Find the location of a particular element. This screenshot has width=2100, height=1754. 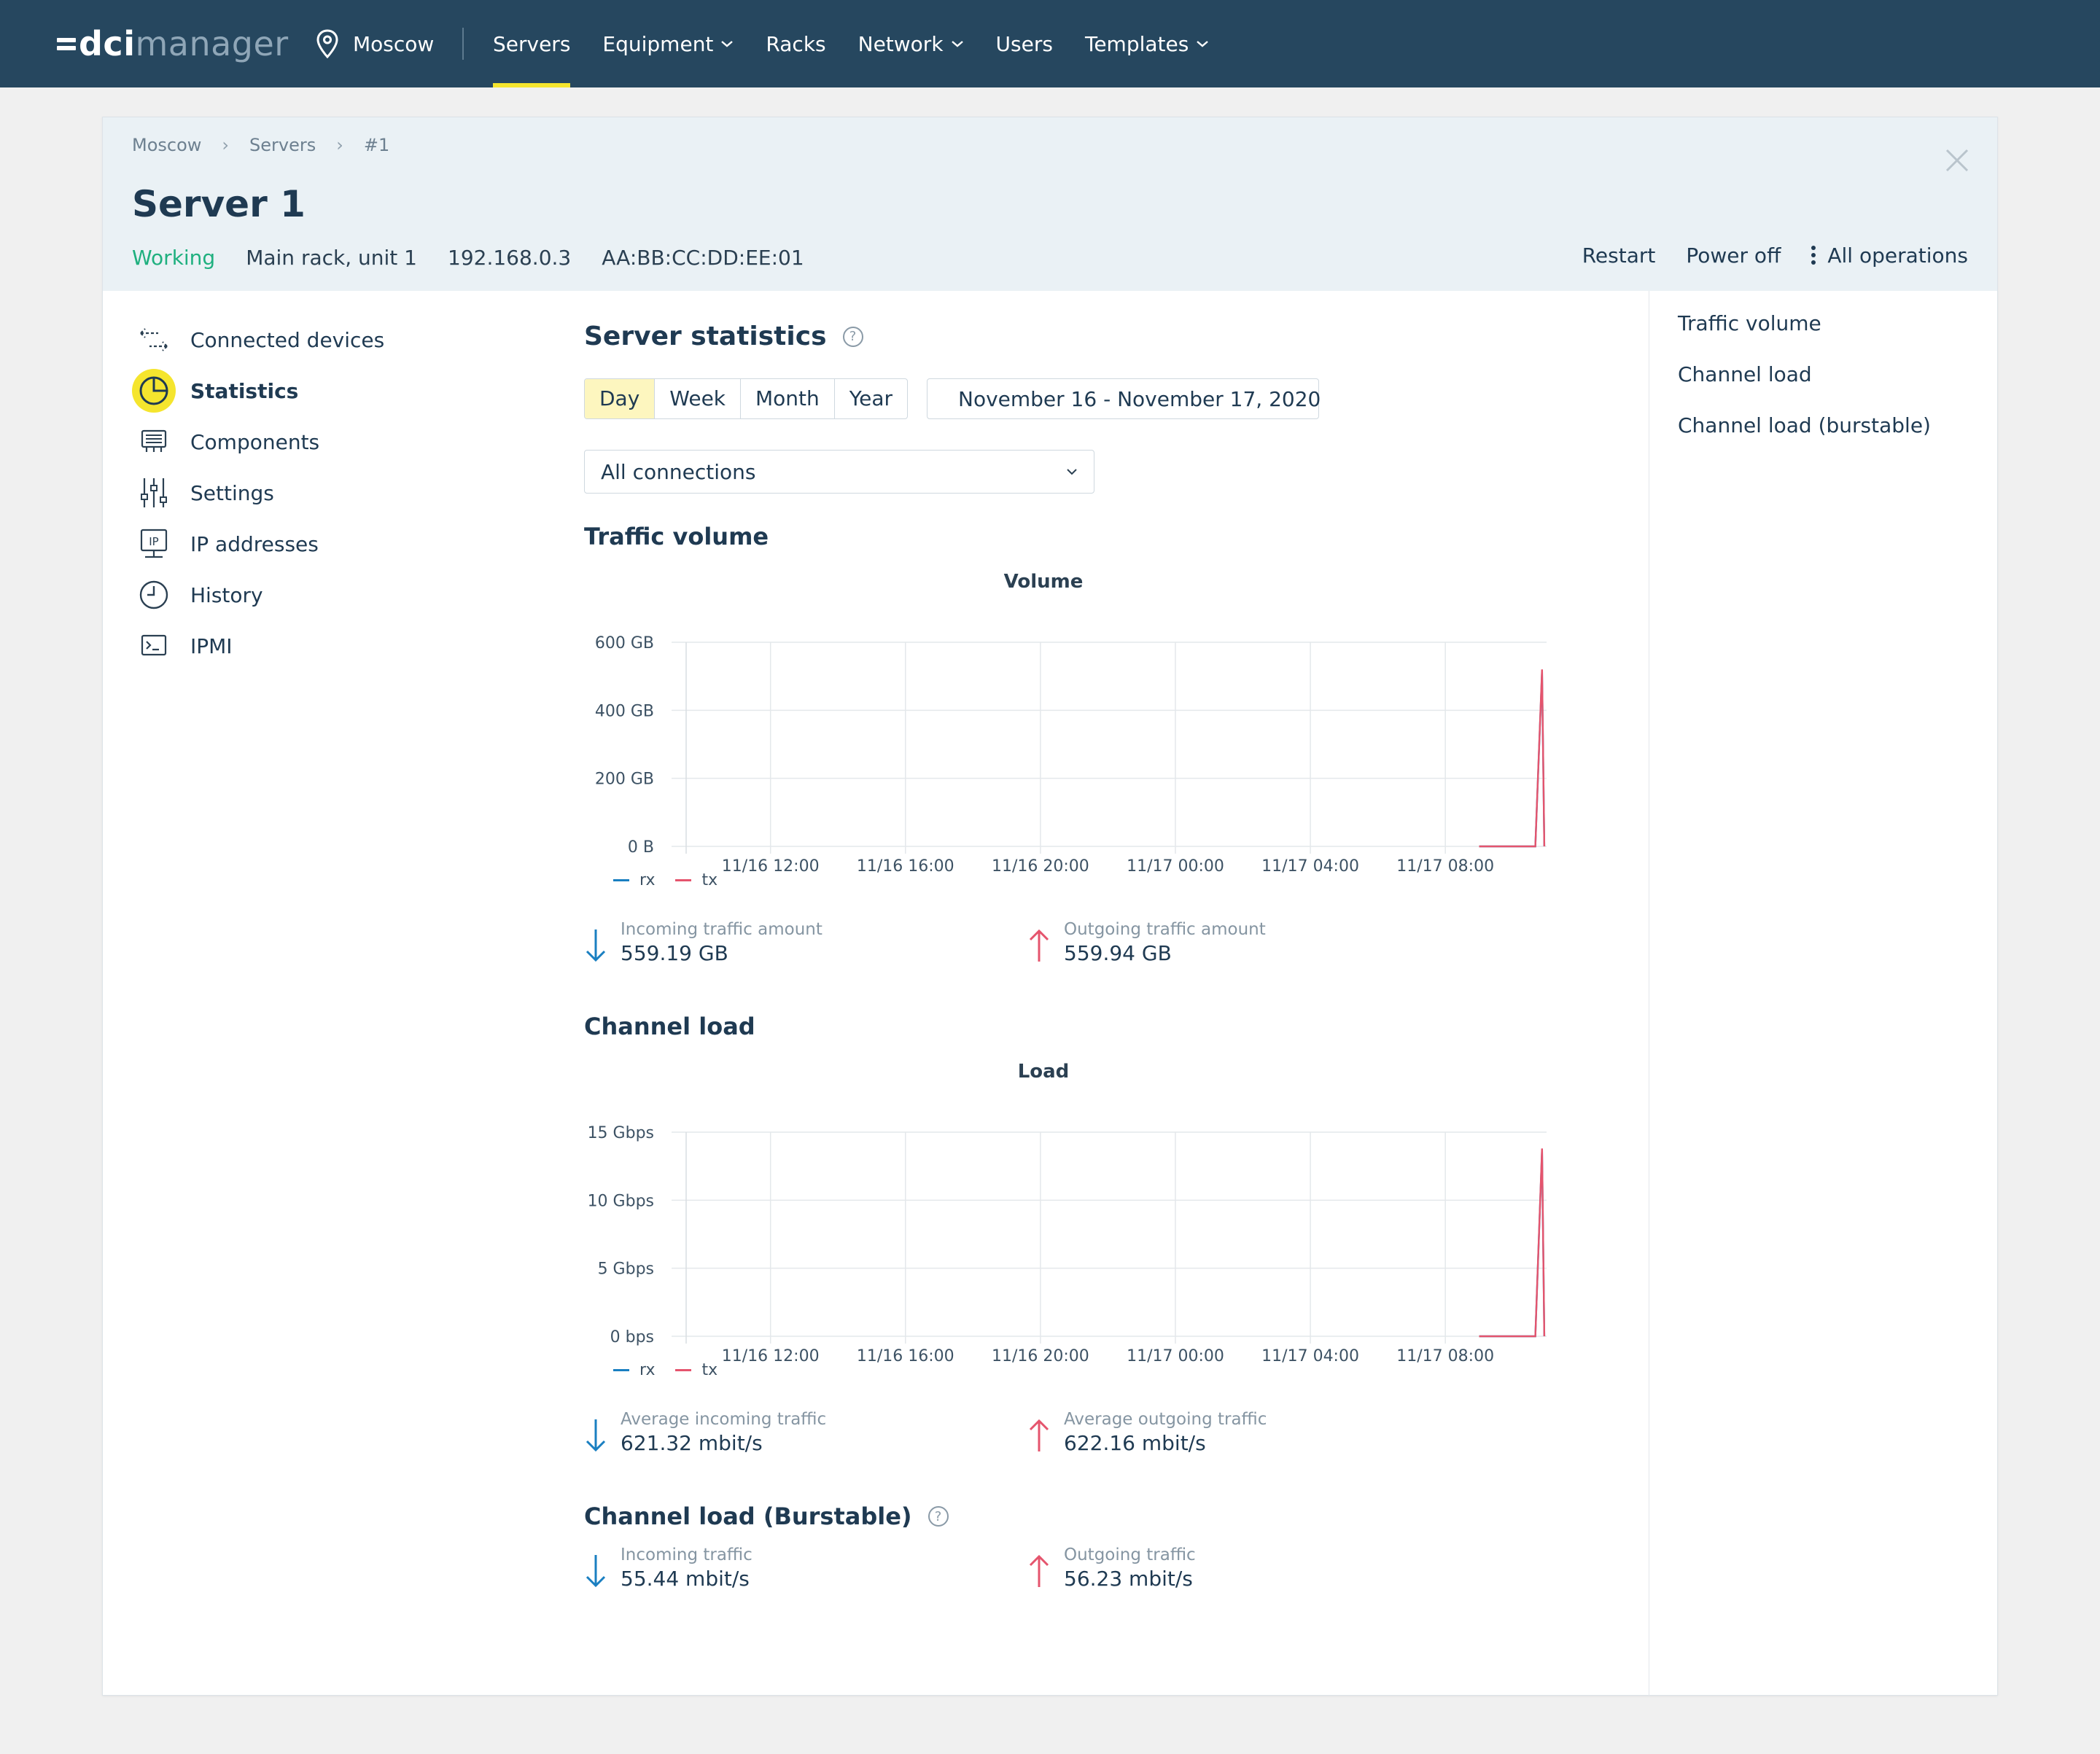

clock-icon is located at coordinates (154, 595).